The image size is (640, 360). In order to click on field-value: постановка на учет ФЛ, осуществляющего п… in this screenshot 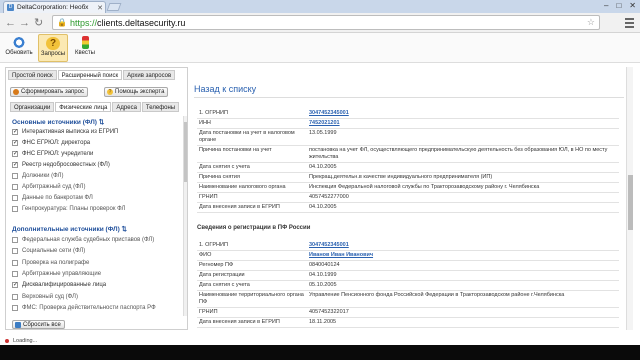, I will do `click(463, 154)`.